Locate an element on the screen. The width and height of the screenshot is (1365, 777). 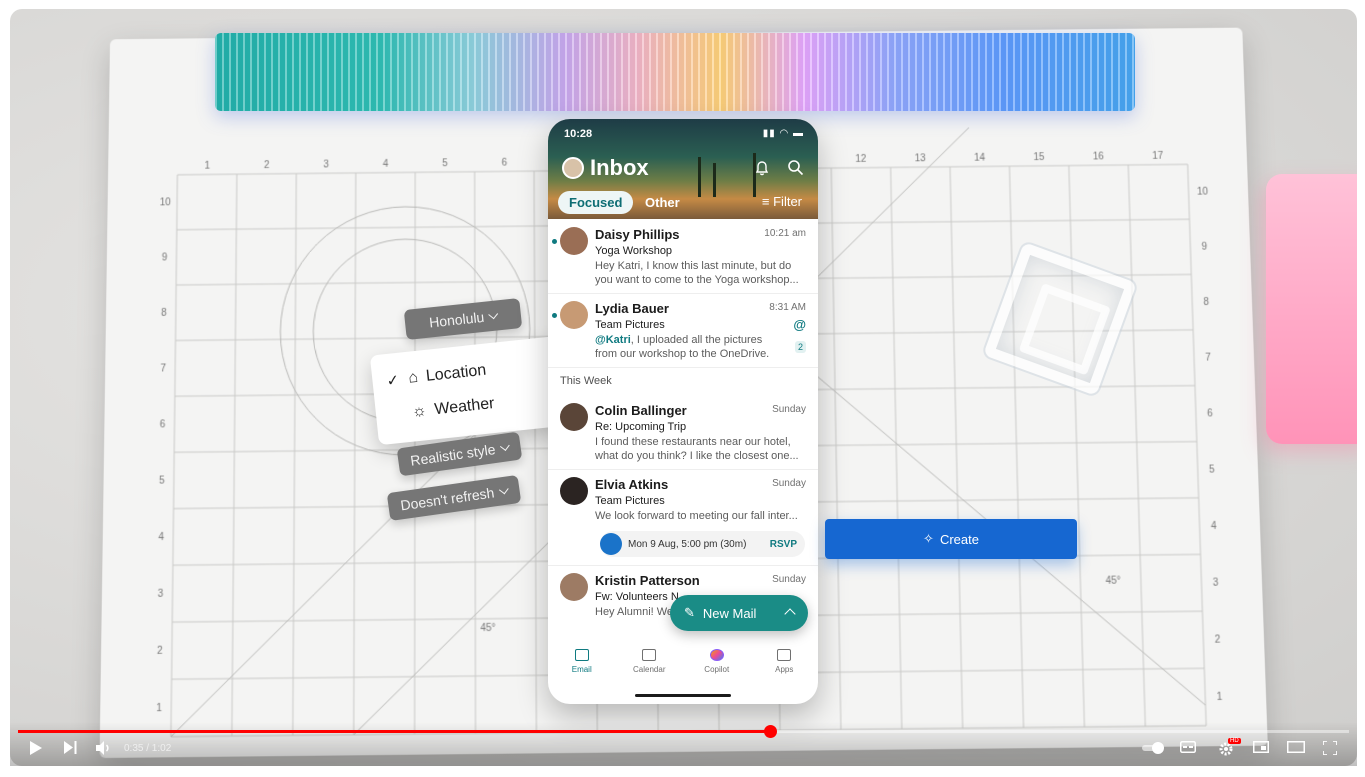
fullscreen-icon is located at coordinates (1330, 748).